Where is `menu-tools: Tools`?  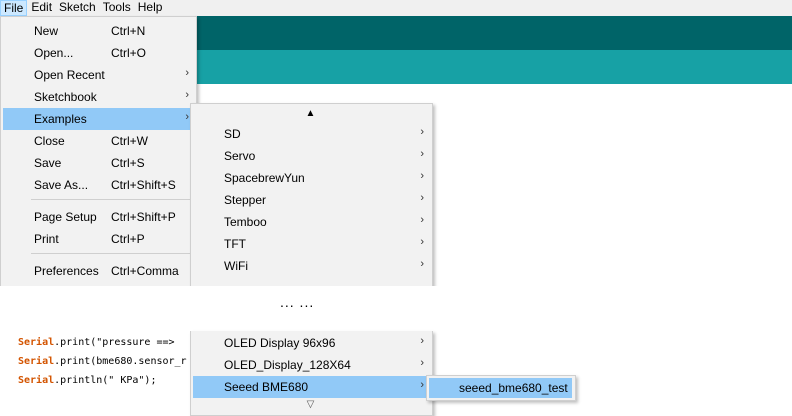
menu-tools: Tools is located at coordinates (117, 8).